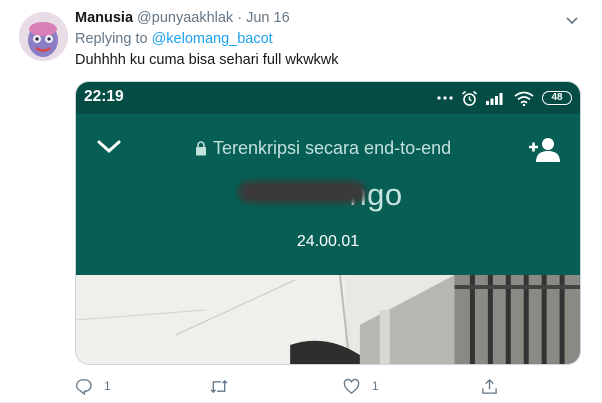  Describe the element at coordinates (557, 98) in the screenshot. I see `battery-indicator: 48` at that location.